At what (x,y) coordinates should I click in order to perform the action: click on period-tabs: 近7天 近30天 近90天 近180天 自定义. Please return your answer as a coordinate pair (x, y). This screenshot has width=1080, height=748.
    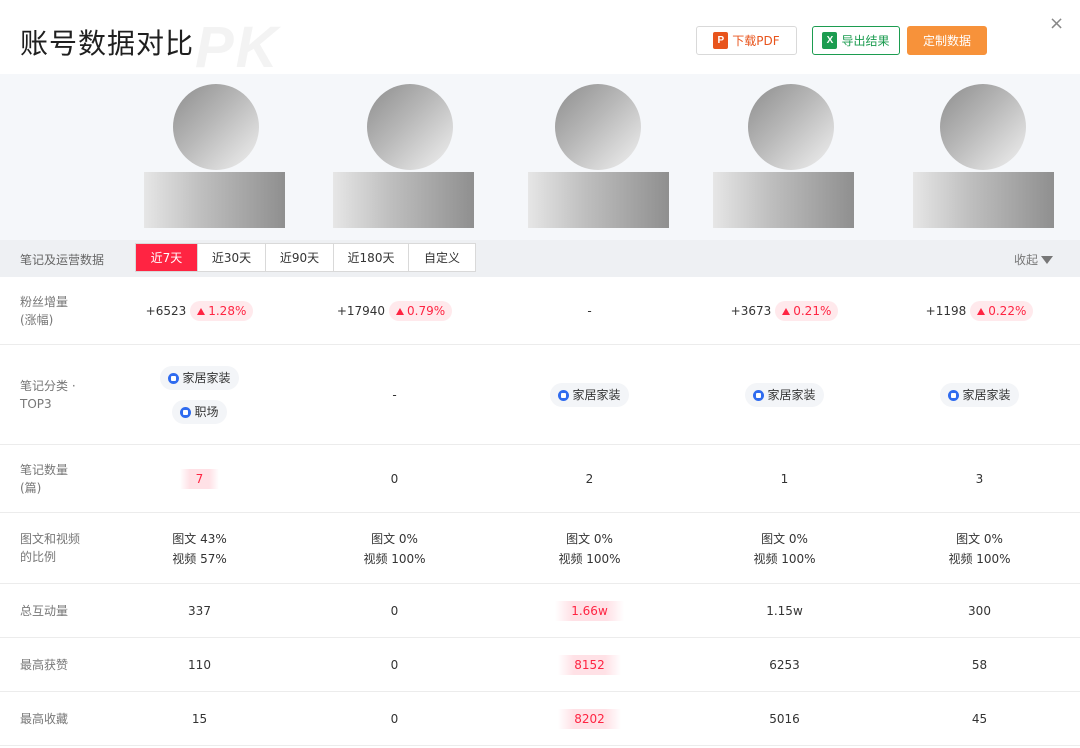
    Looking at the image, I should click on (305, 257).